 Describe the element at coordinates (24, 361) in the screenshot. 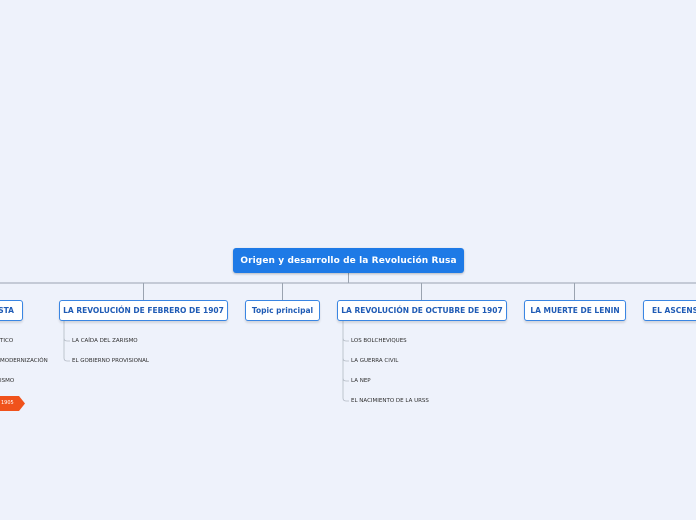

I see `leaf-topic: MODERNIZACIÓN` at that location.